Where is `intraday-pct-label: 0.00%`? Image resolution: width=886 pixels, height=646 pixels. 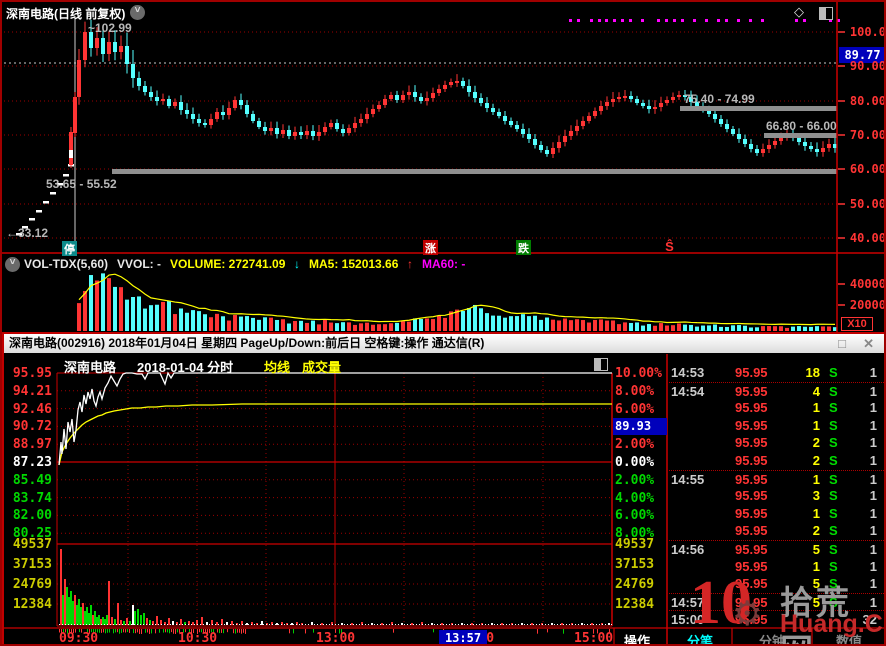 intraday-pct-label: 0.00% is located at coordinates (635, 462).